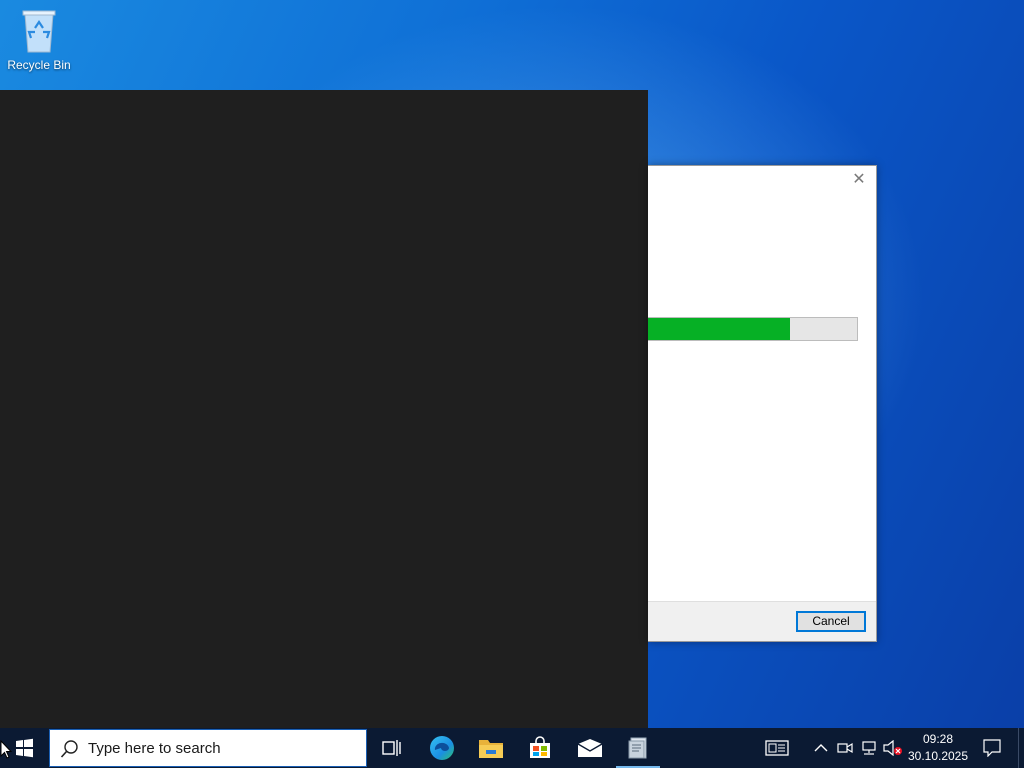 The height and width of the screenshot is (773, 1024). Describe the element at coordinates (938, 739) in the screenshot. I see `clock-time: 09:28` at that location.